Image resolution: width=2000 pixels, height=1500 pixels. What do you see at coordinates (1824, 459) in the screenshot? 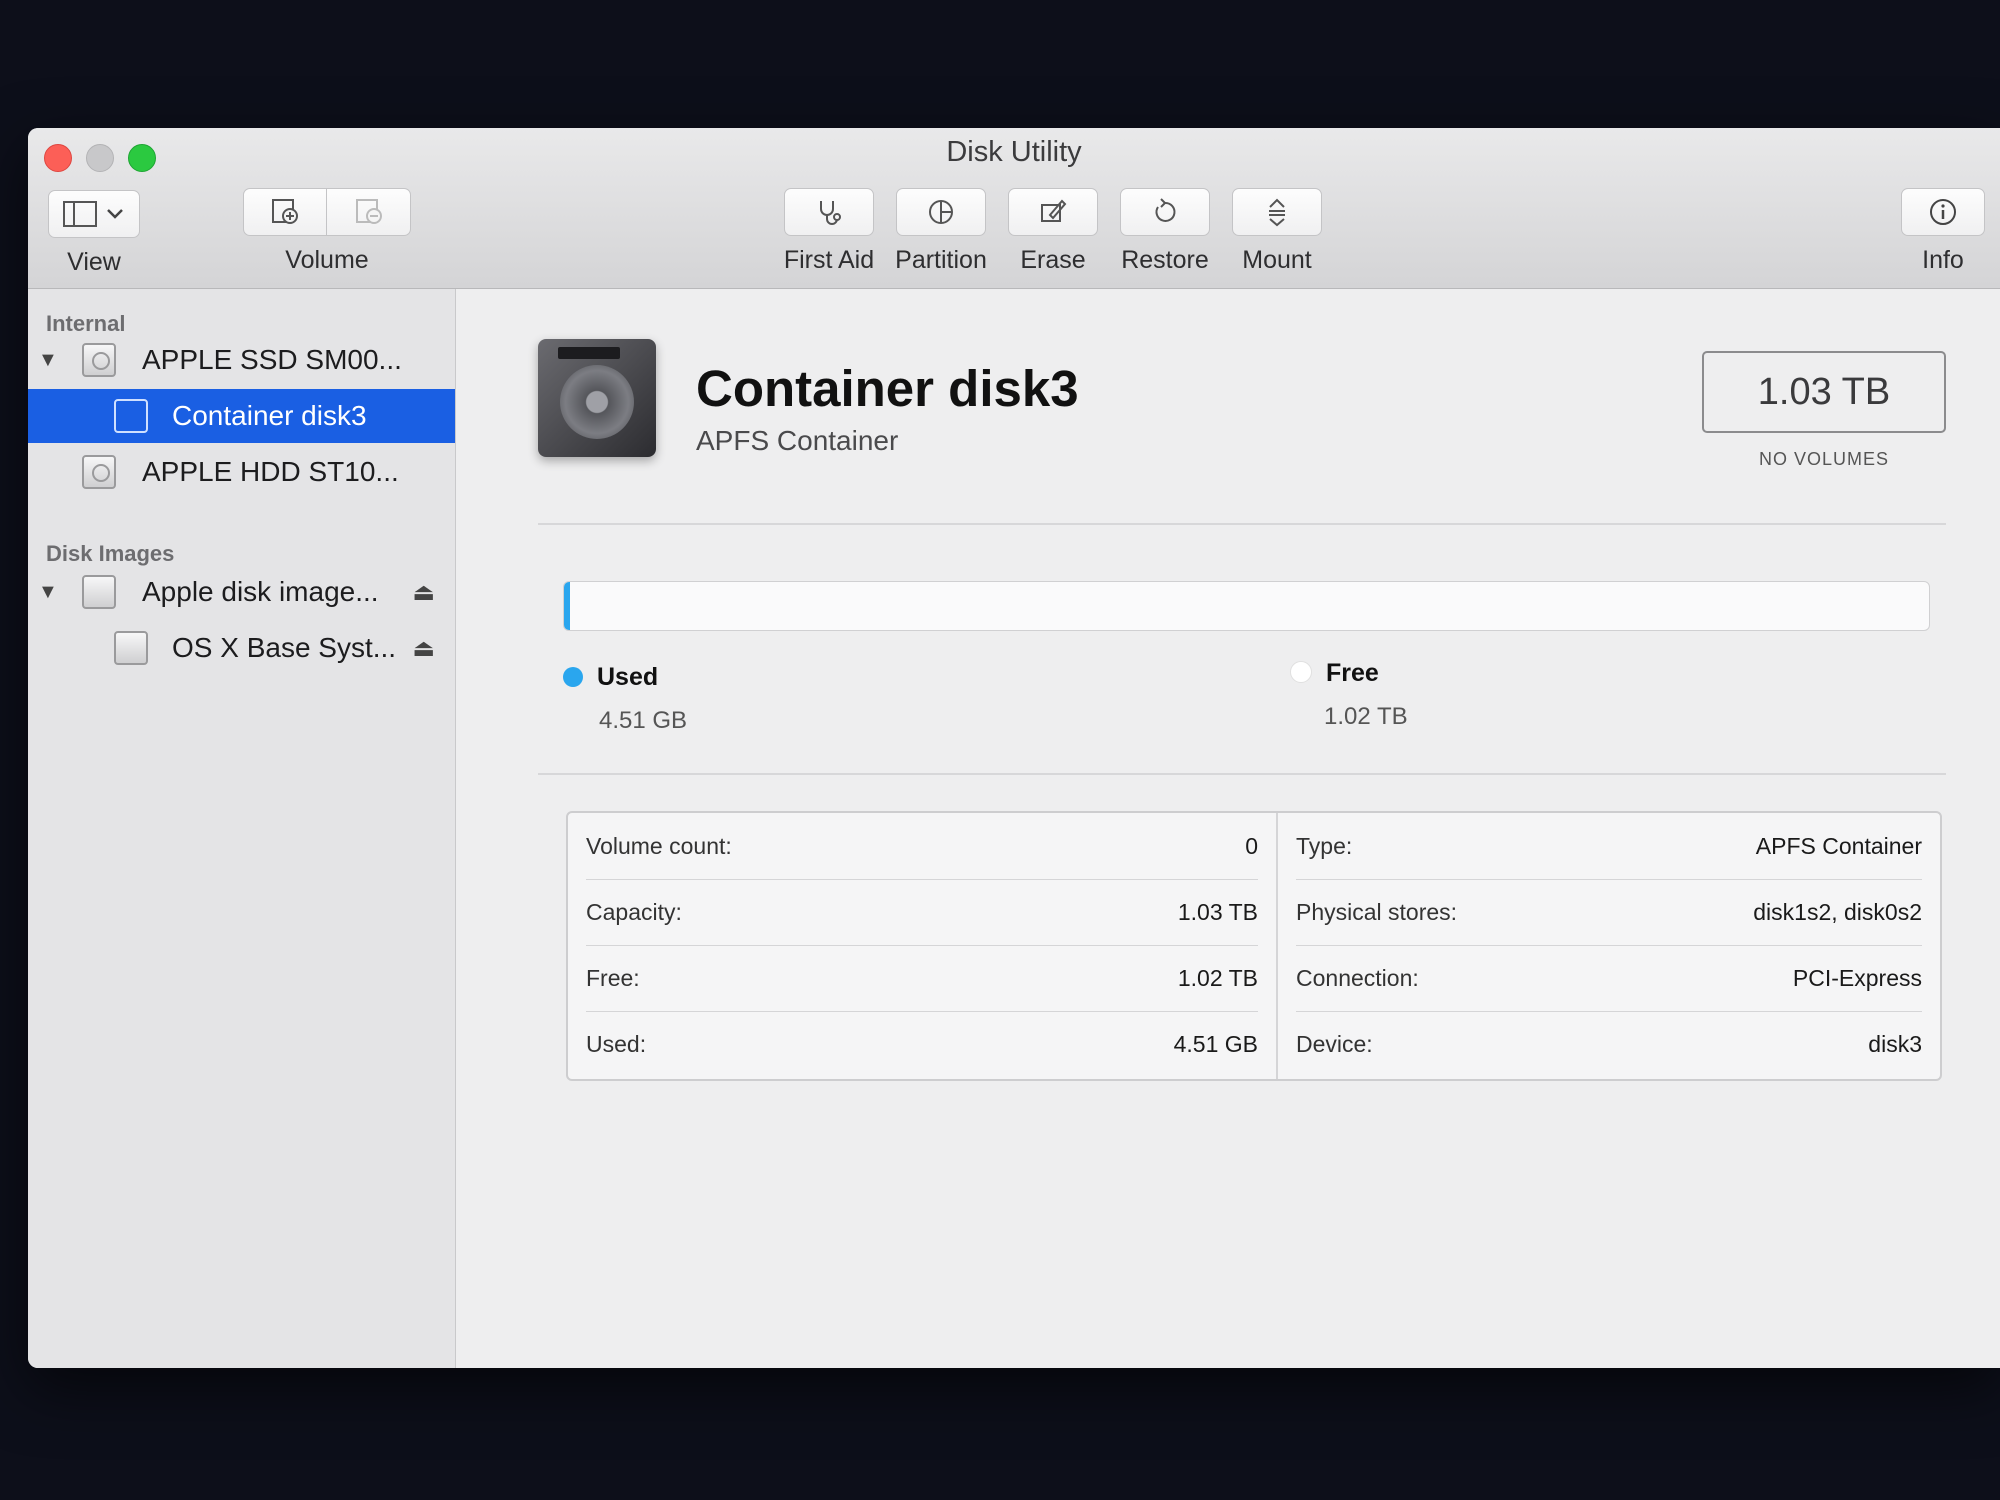
I see `capacity-note: NO VOLUMES` at bounding box center [1824, 459].